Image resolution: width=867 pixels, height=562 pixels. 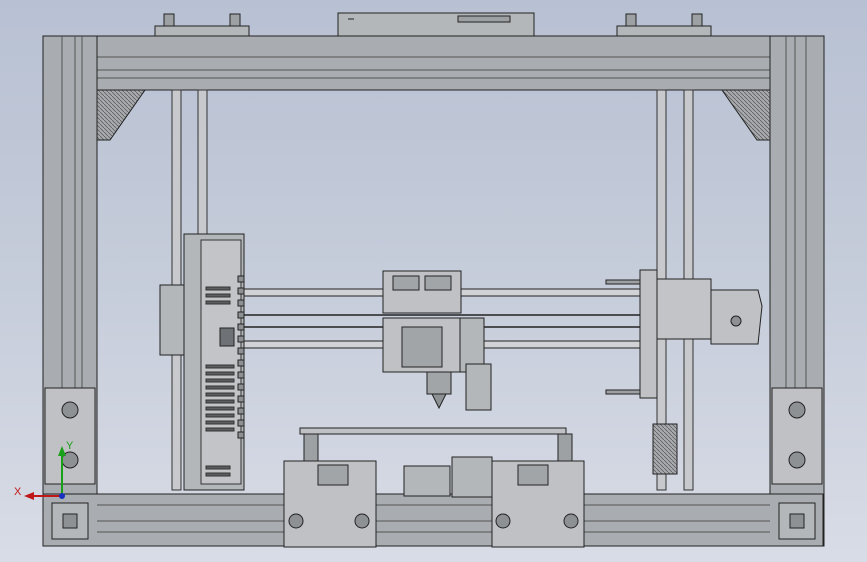 I want to click on right-leveling-bracket, so click(x=797, y=436).